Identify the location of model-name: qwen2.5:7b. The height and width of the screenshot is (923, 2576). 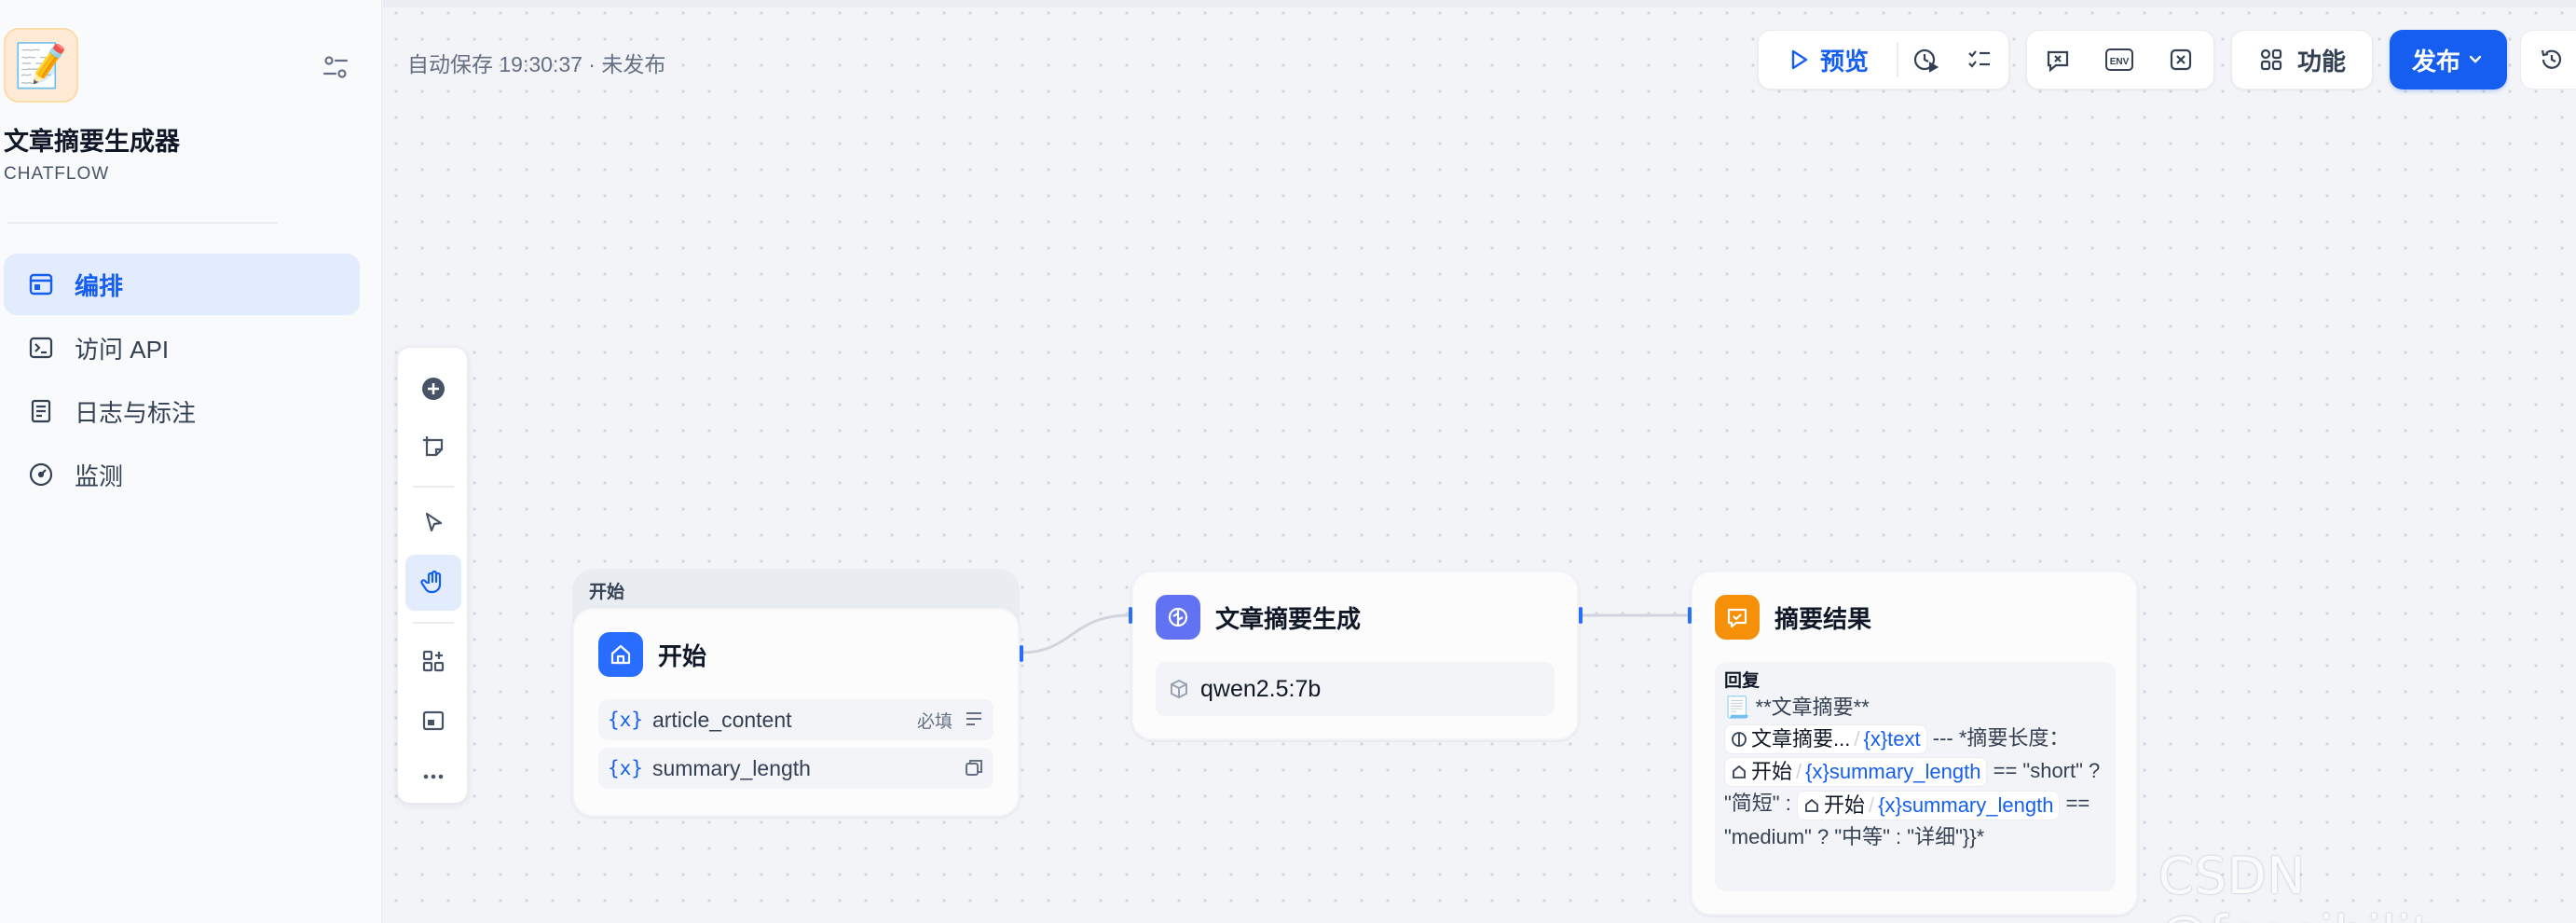
(1261, 688).